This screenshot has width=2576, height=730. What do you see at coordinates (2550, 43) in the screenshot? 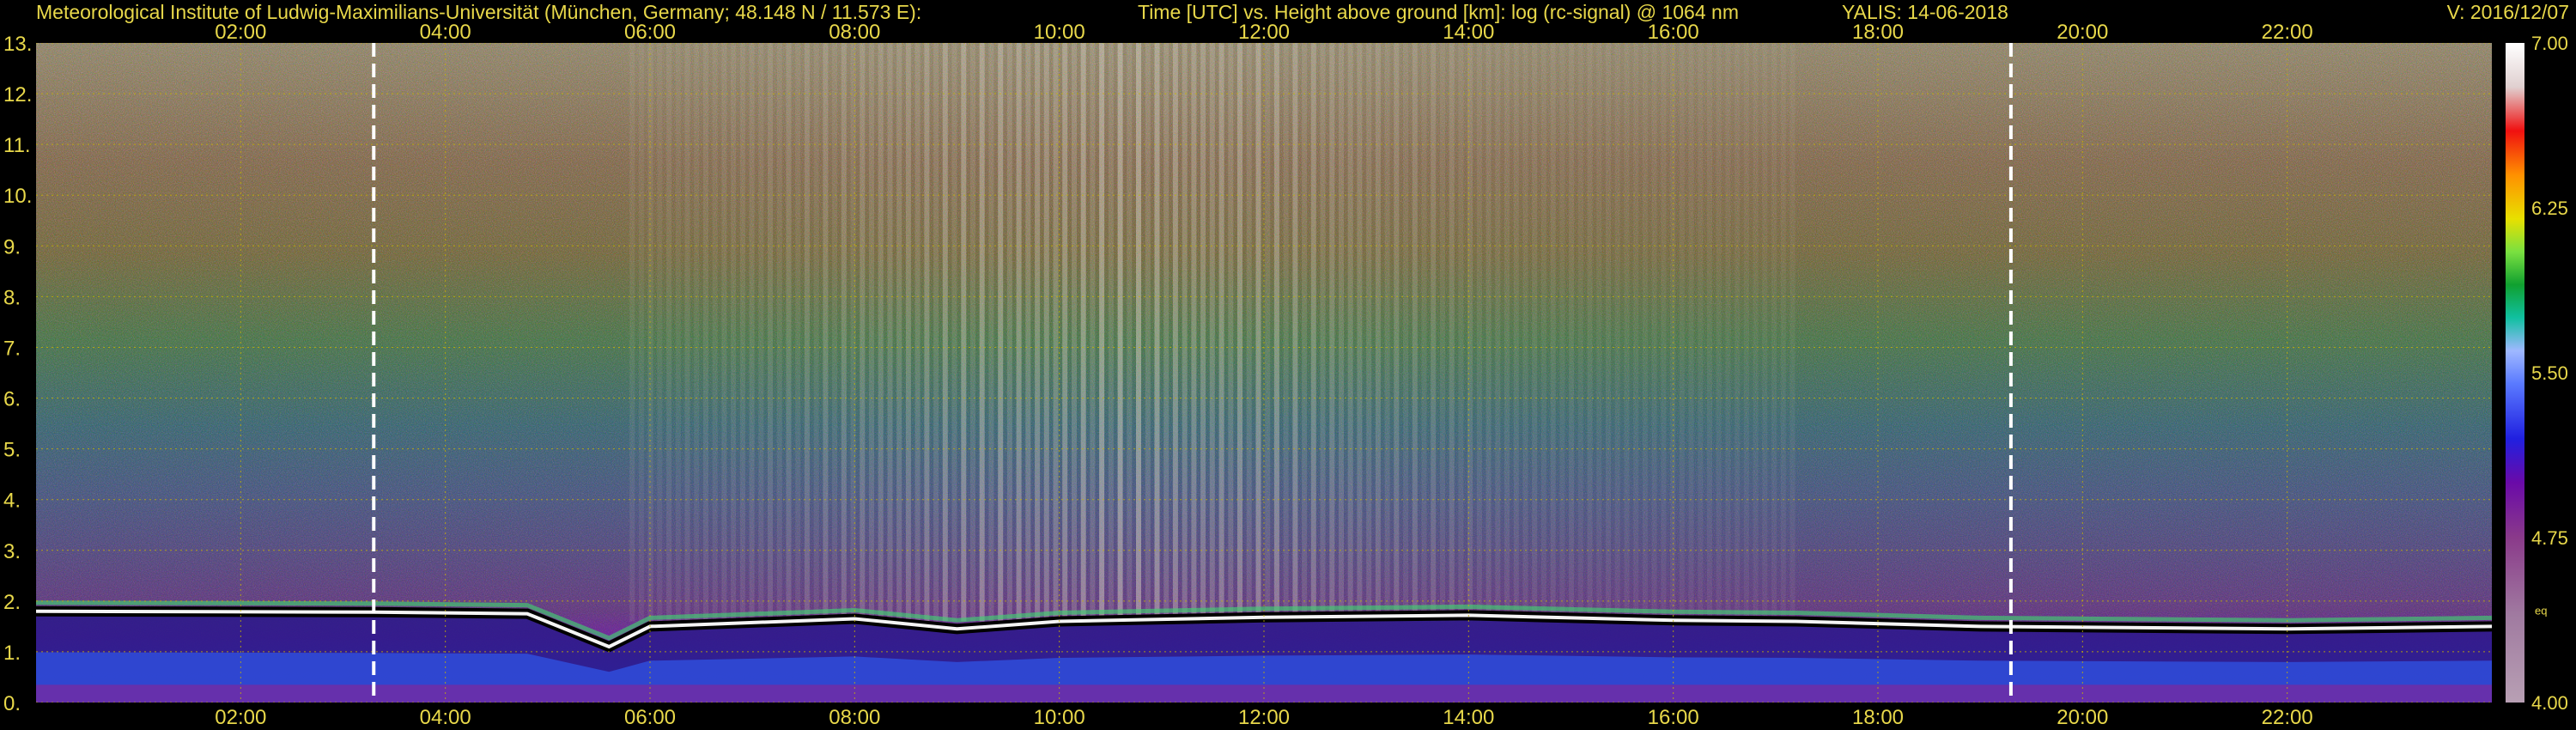
I see `colorbar-tick-label: 7.00` at bounding box center [2550, 43].